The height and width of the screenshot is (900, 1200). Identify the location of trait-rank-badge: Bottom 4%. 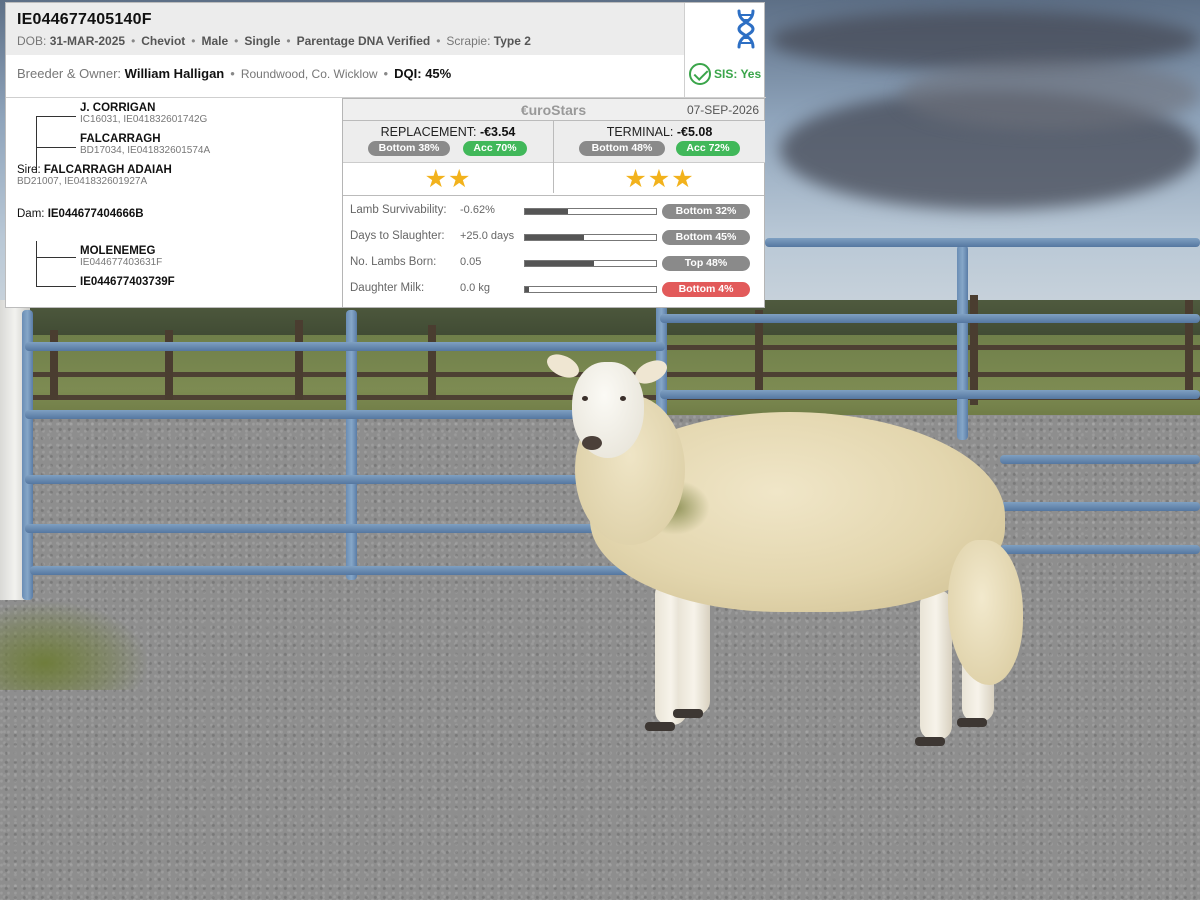
(706, 289).